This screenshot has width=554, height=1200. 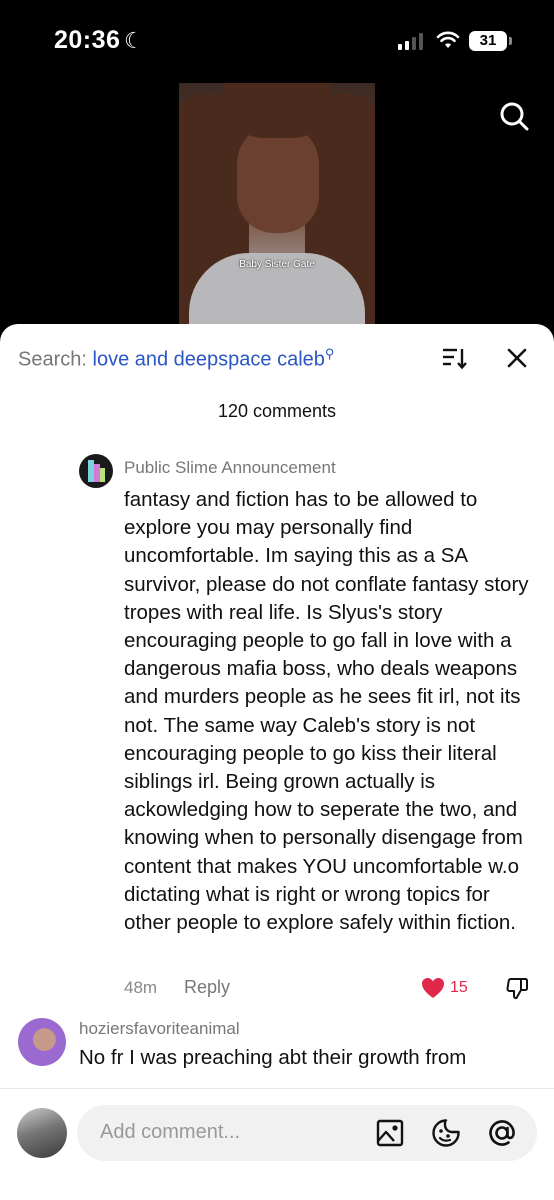 I want to click on comment-username: Public Slime Announcement, so click(x=230, y=468).